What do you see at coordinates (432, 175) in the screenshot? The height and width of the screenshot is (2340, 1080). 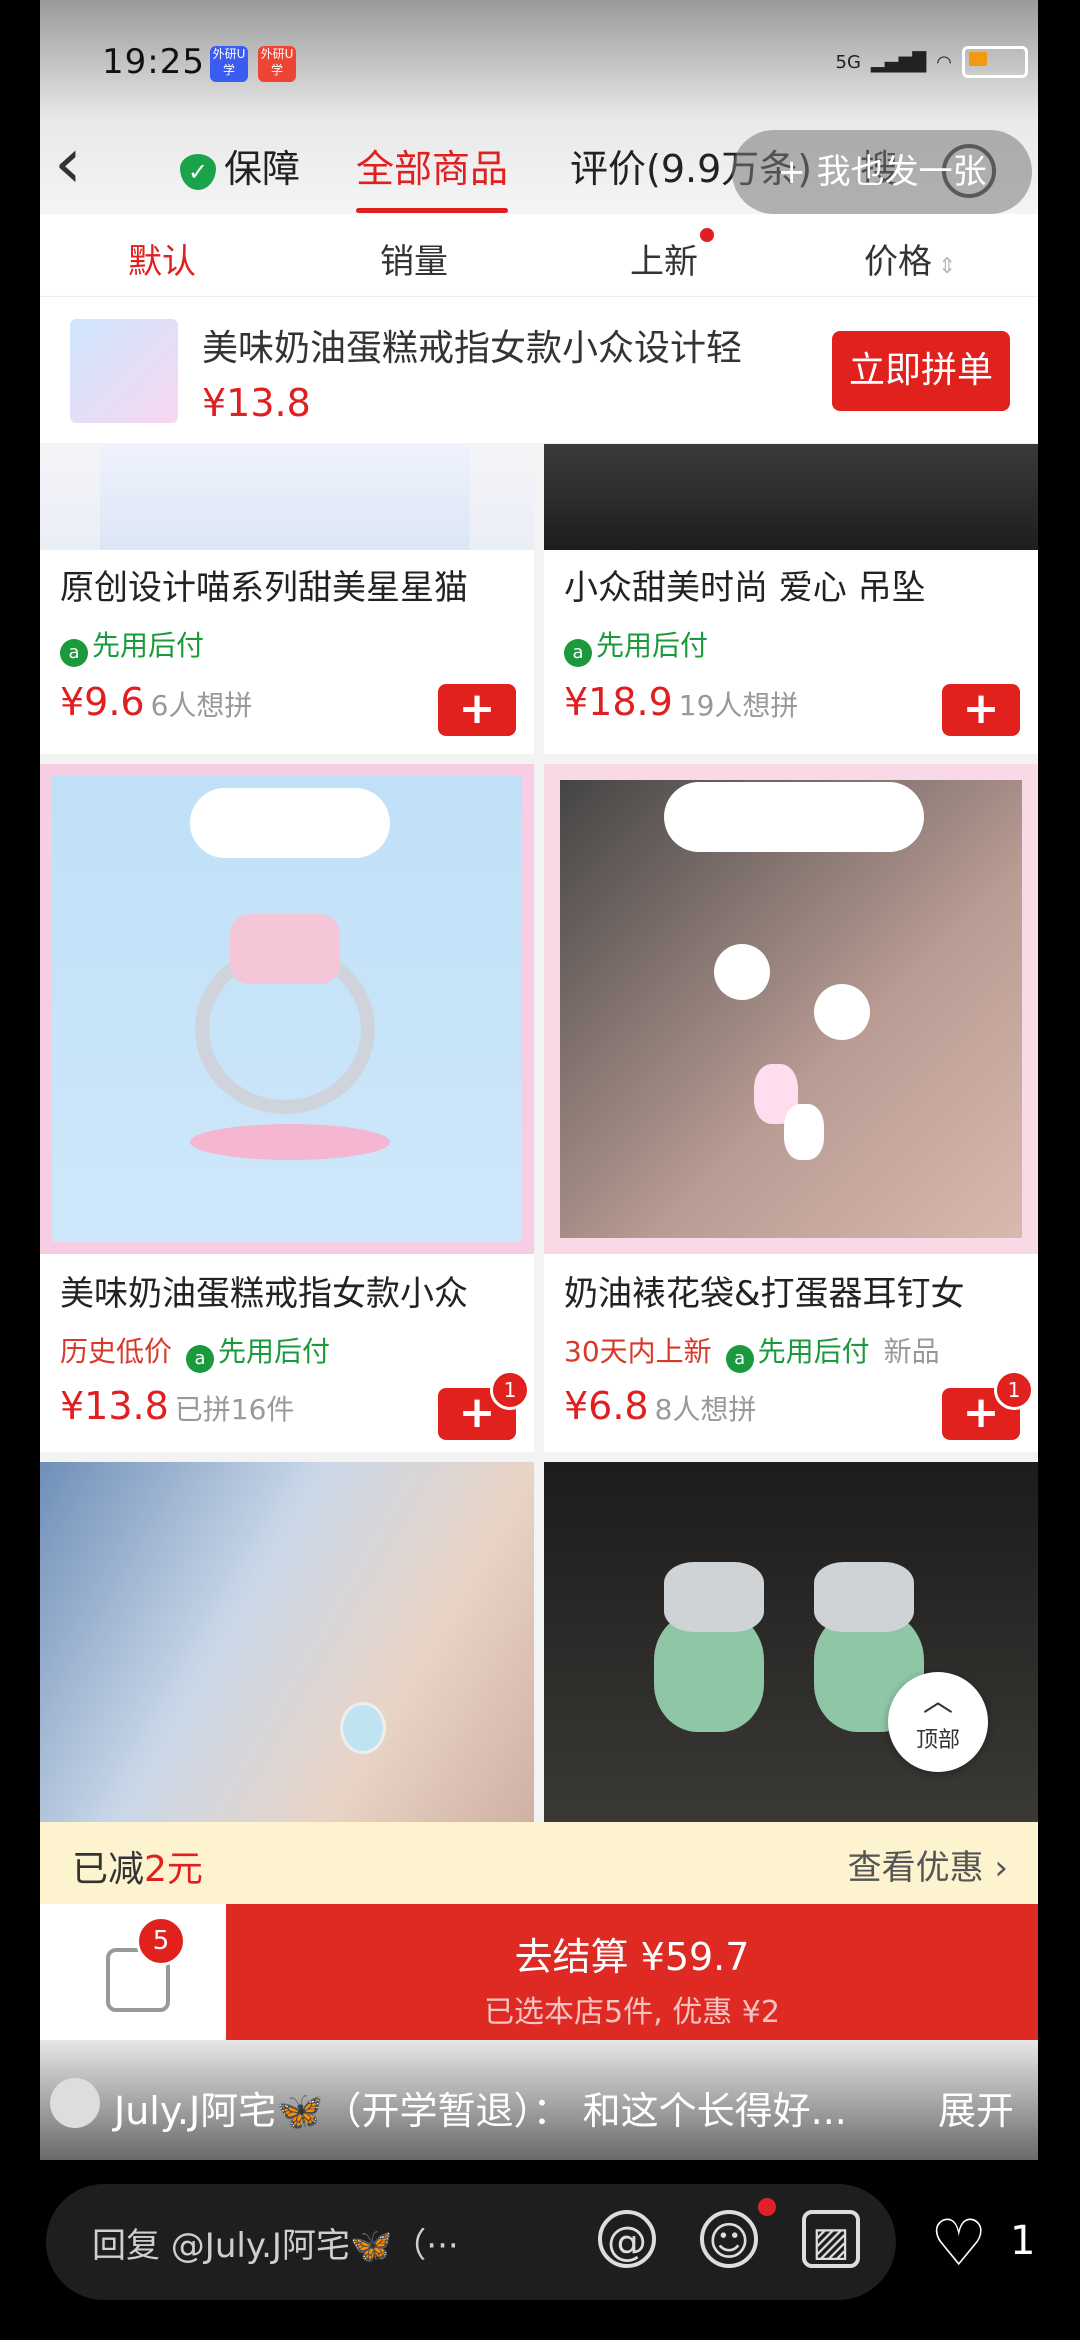 I see `tab-all-products: 全部商品` at bounding box center [432, 175].